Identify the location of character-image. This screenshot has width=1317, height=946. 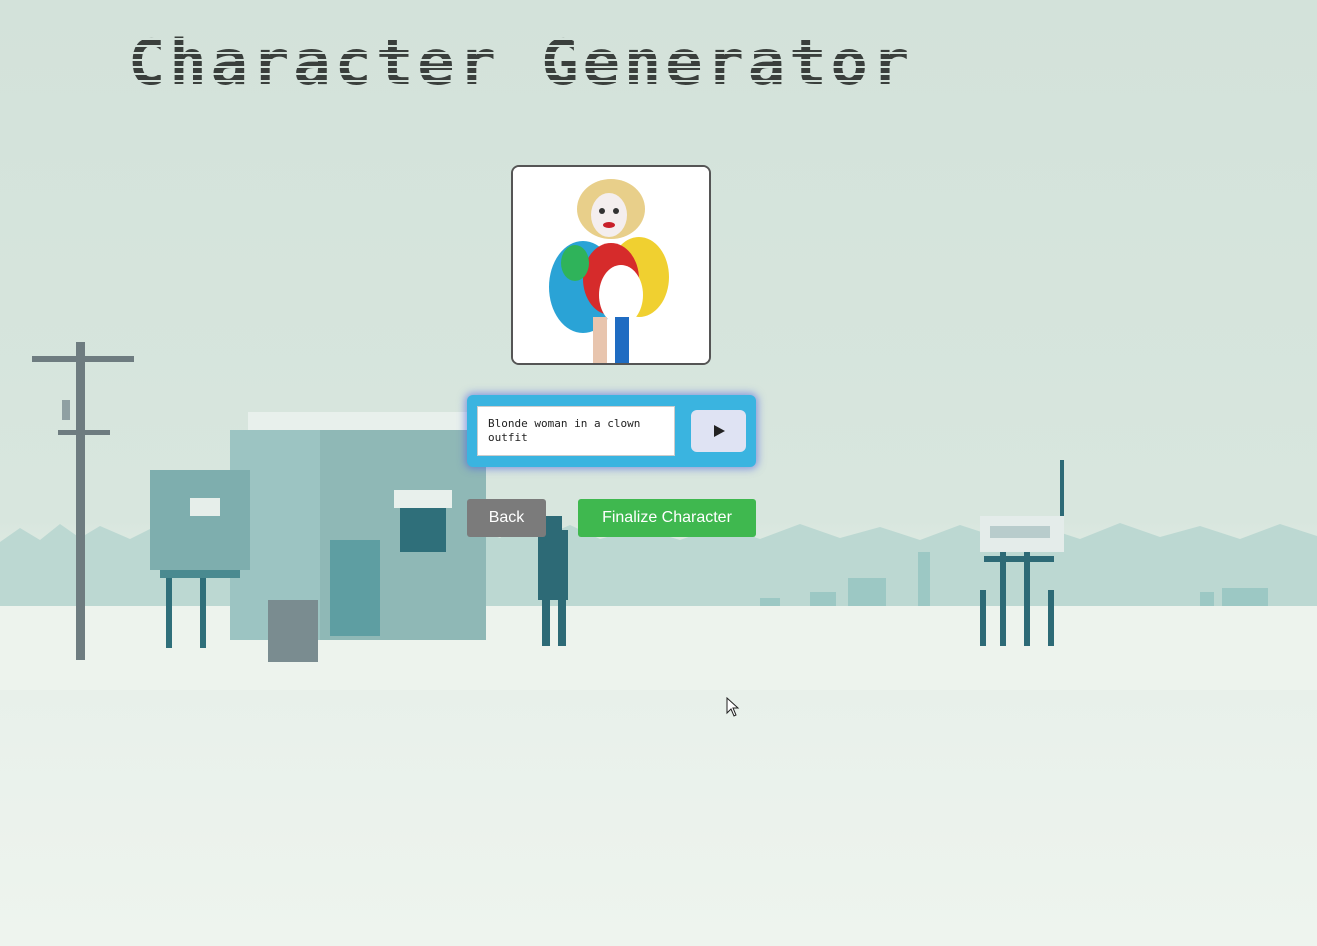
(611, 265).